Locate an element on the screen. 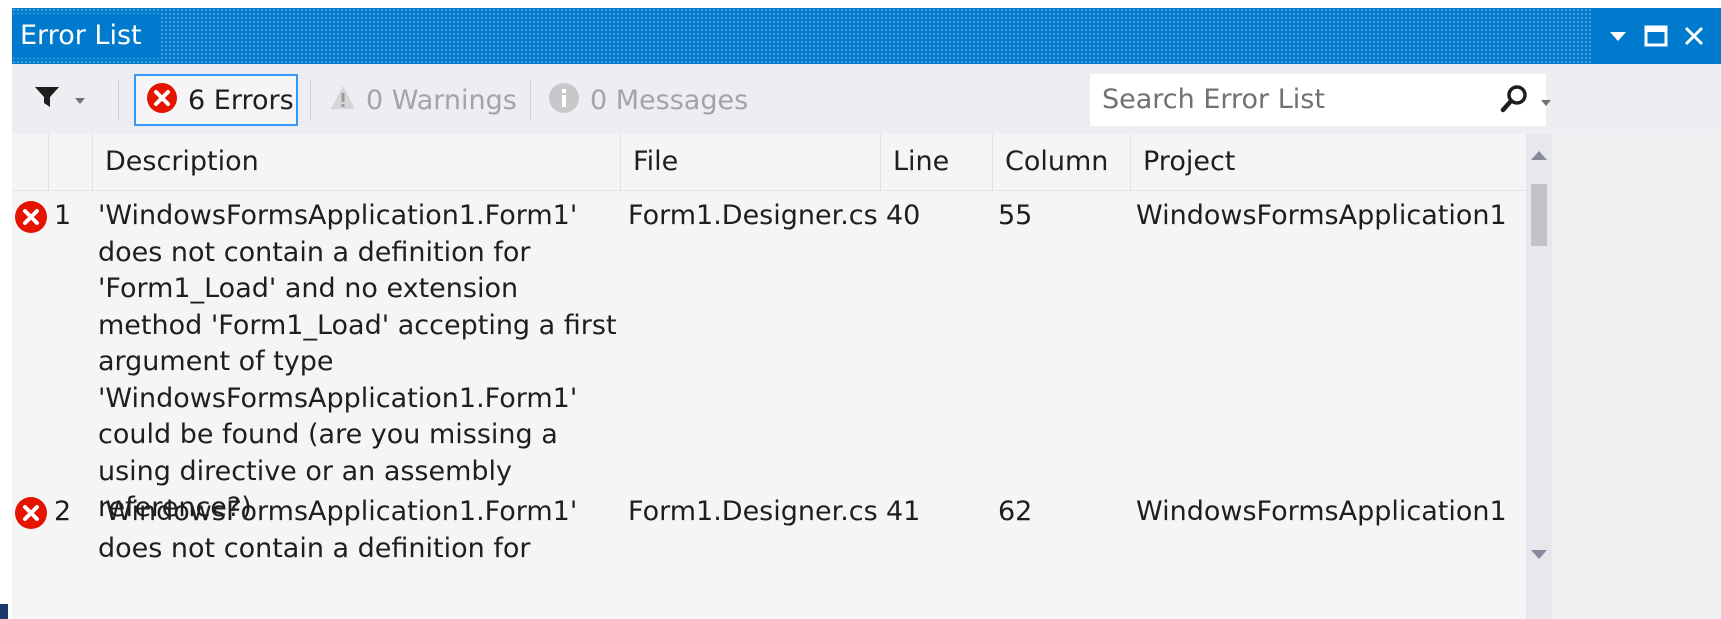 The image size is (1721, 619). header-project: Project is located at coordinates (1328, 162).